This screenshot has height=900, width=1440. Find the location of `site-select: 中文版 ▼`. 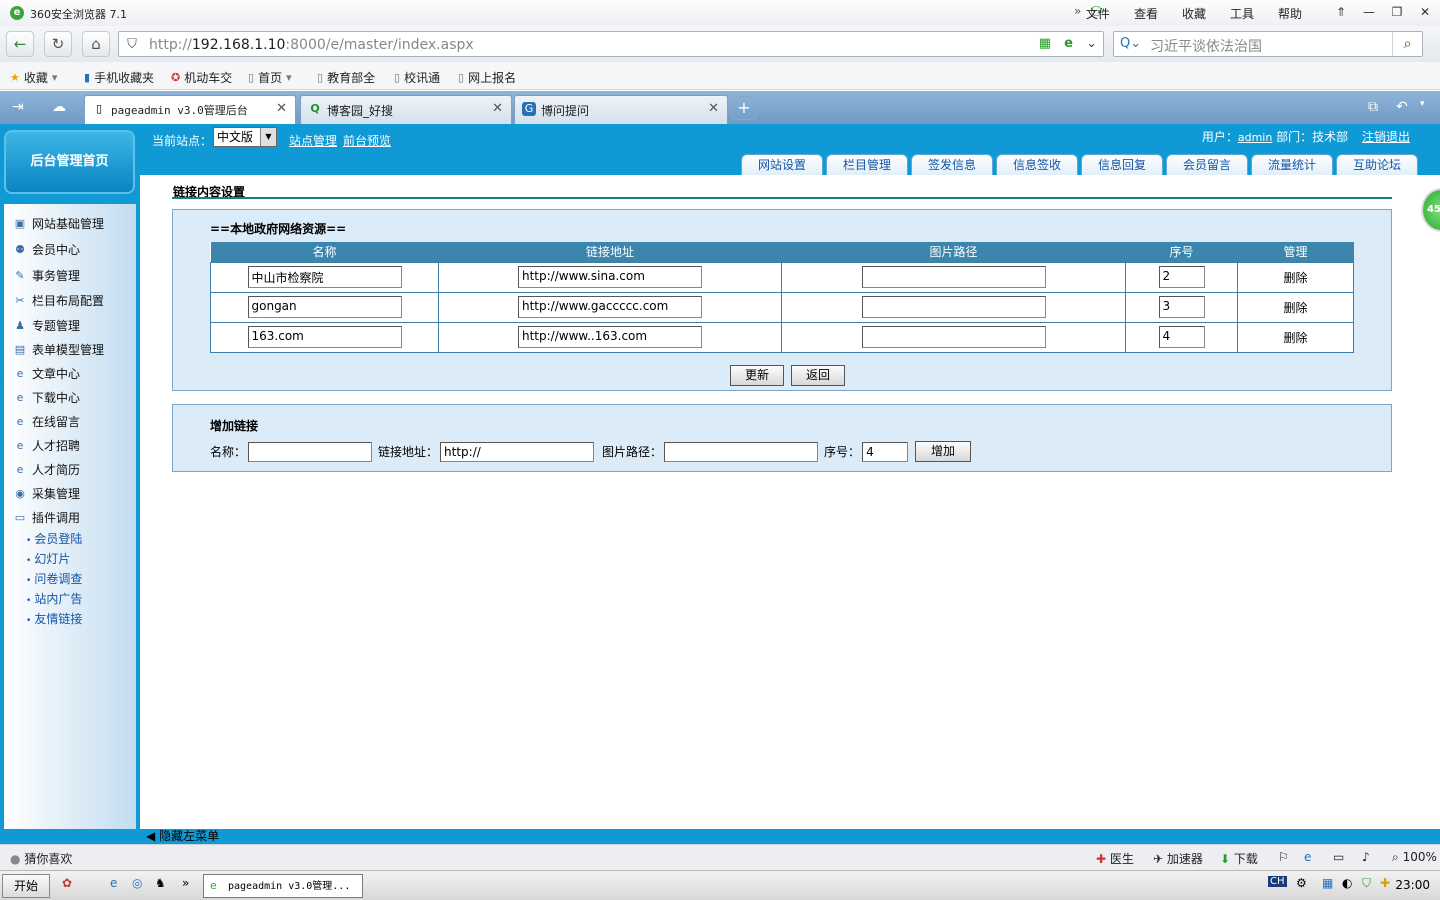

site-select: 中文版 ▼ is located at coordinates (245, 137).